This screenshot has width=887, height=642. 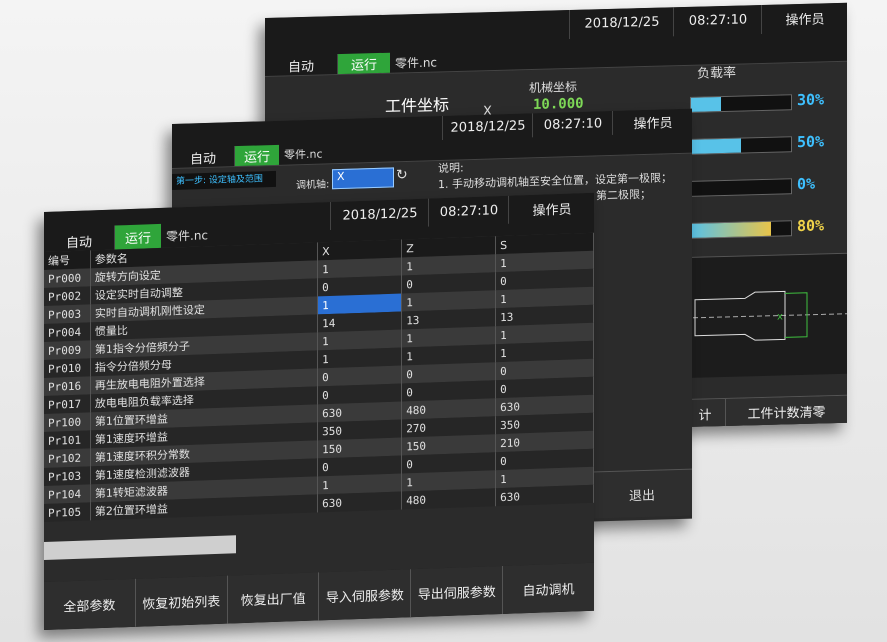 What do you see at coordinates (67, 296) in the screenshot?
I see `param-id-cell: Pr002` at bounding box center [67, 296].